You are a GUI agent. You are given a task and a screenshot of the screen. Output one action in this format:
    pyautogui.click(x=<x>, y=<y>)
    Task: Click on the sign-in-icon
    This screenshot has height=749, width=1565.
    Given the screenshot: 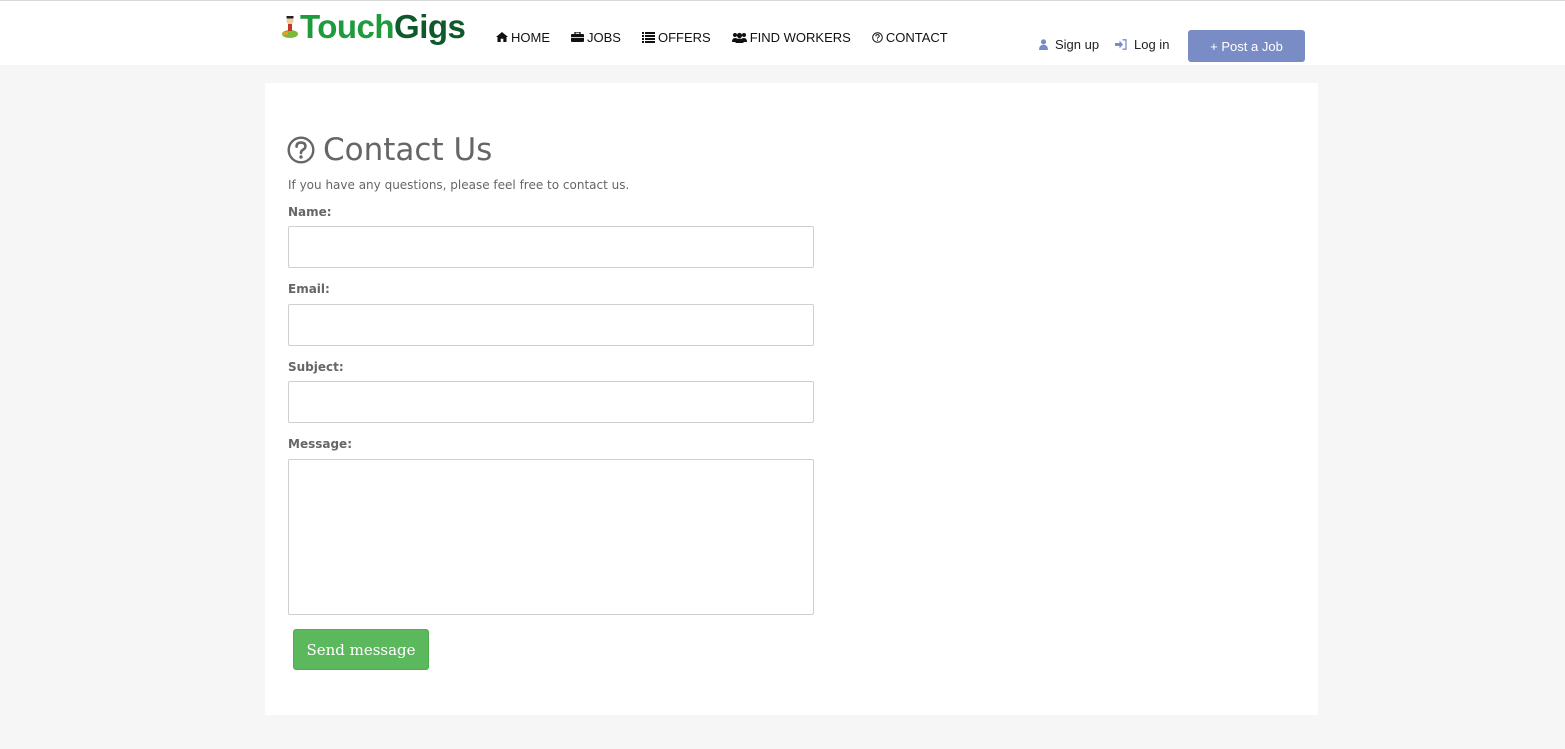 What is the action you would take?
    pyautogui.click(x=1121, y=44)
    